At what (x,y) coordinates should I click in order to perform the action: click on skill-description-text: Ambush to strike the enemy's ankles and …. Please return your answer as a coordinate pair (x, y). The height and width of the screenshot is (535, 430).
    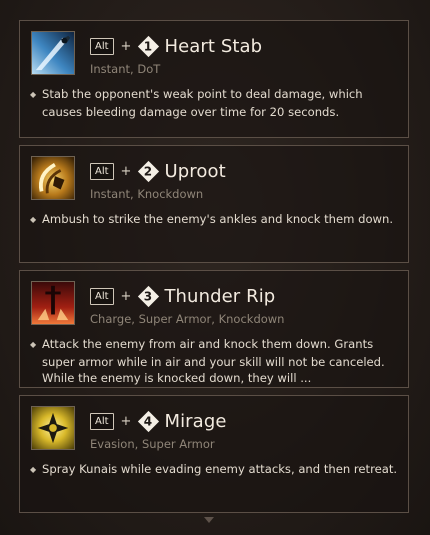
    Looking at the image, I should click on (218, 219).